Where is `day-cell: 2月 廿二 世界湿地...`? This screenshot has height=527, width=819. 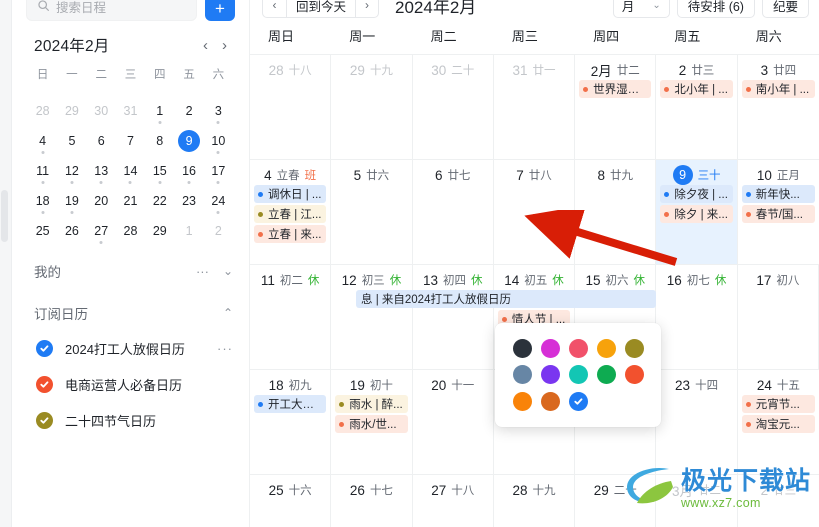
day-cell: 2月 廿二 世界湿地... is located at coordinates (616, 107).